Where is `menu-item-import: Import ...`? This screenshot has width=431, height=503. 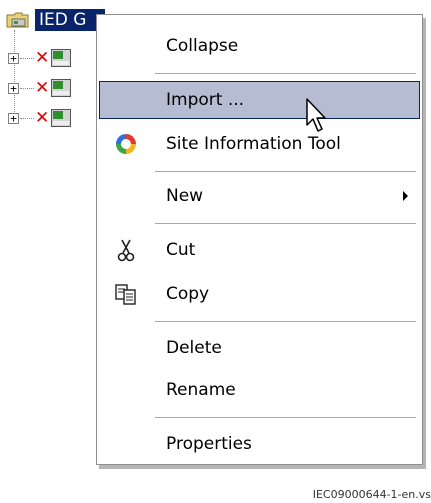 menu-item-import: Import ... is located at coordinates (259, 100).